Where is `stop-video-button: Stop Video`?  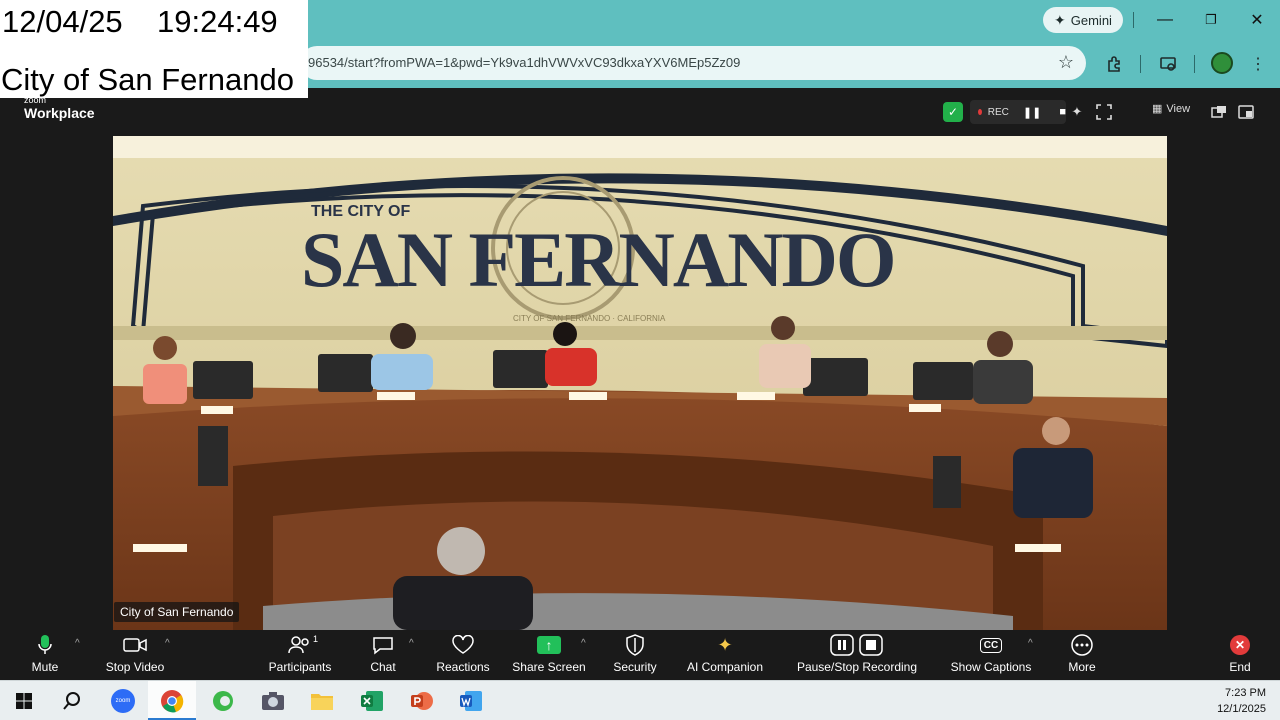
stop-video-button: Stop Video is located at coordinates (135, 655).